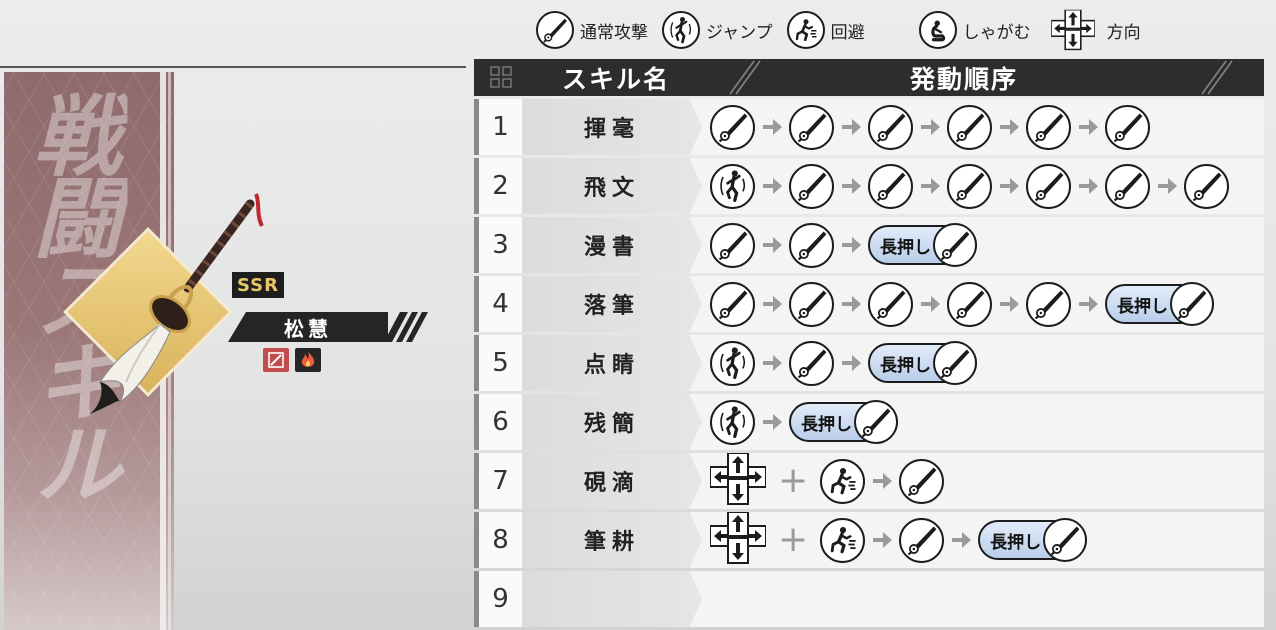  What do you see at coordinates (258, 285) in the screenshot?
I see `rarity-badge: SSR` at bounding box center [258, 285].